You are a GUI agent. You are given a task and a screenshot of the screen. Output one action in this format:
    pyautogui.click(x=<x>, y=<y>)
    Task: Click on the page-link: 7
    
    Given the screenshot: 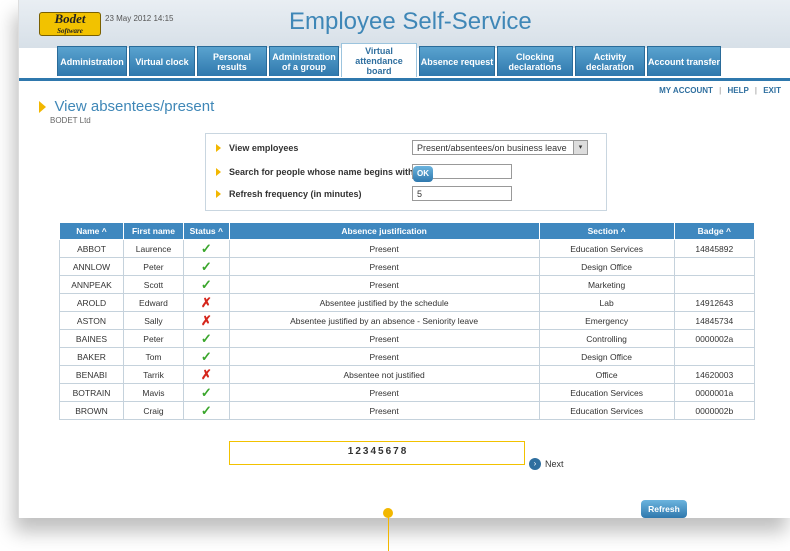 What is the action you would take?
    pyautogui.click(x=396, y=451)
    